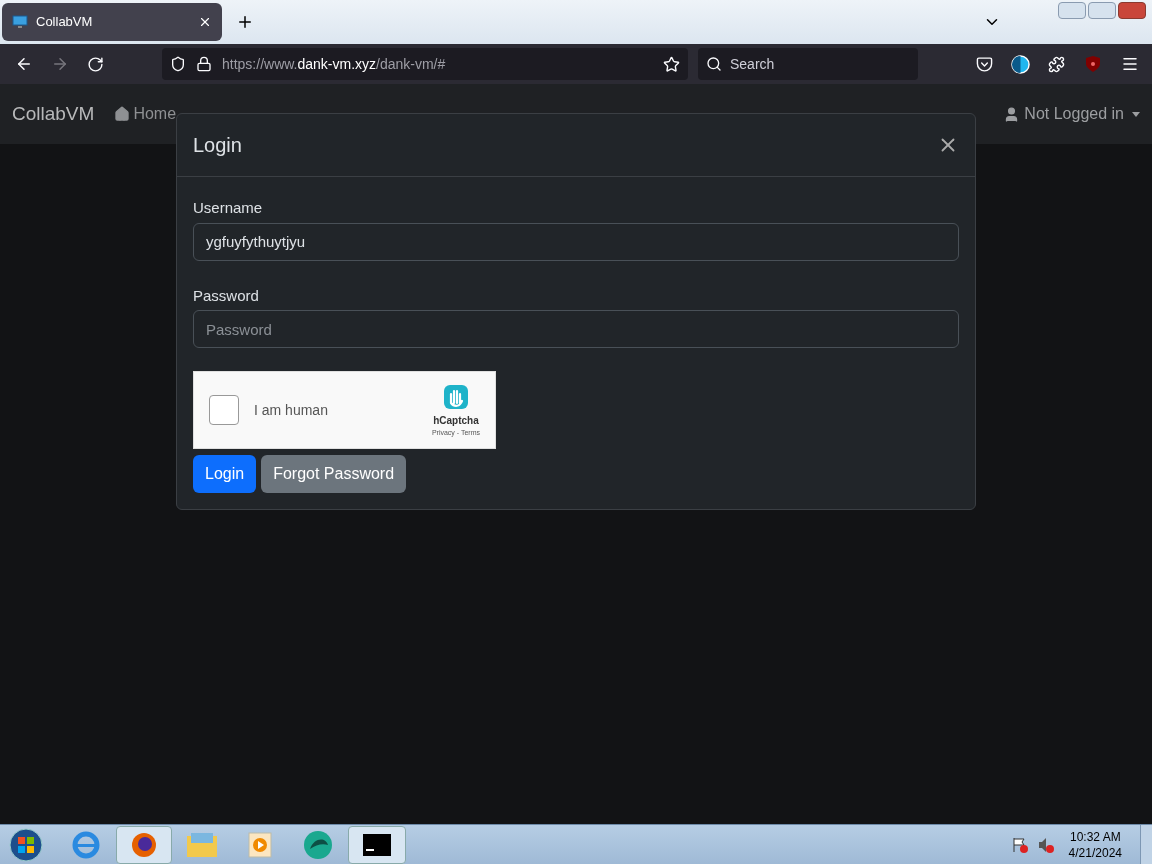  What do you see at coordinates (334, 64) in the screenshot?
I see `url-text: https://www.dank-vm.xyz/dank-vm/#` at bounding box center [334, 64].